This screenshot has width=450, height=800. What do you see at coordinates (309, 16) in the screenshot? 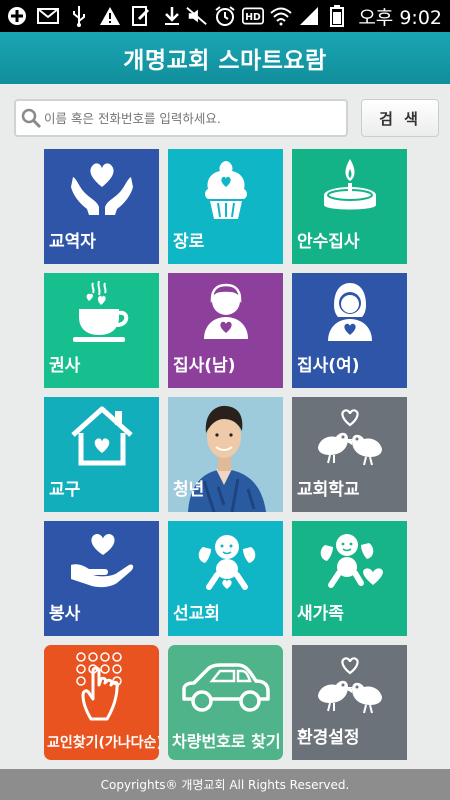
I see `signal-icon` at bounding box center [309, 16].